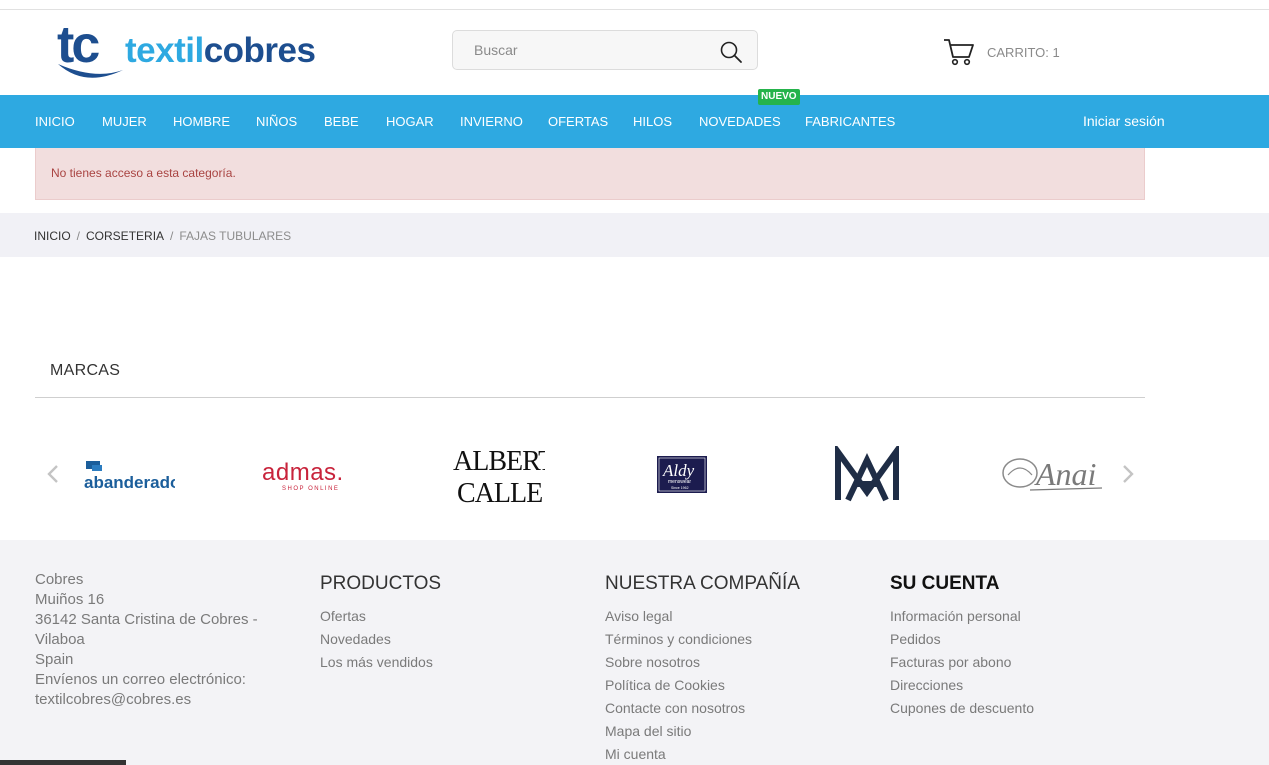 The image size is (1269, 765). I want to click on footer-link-mapa: Mapa del sitio, so click(702, 731).